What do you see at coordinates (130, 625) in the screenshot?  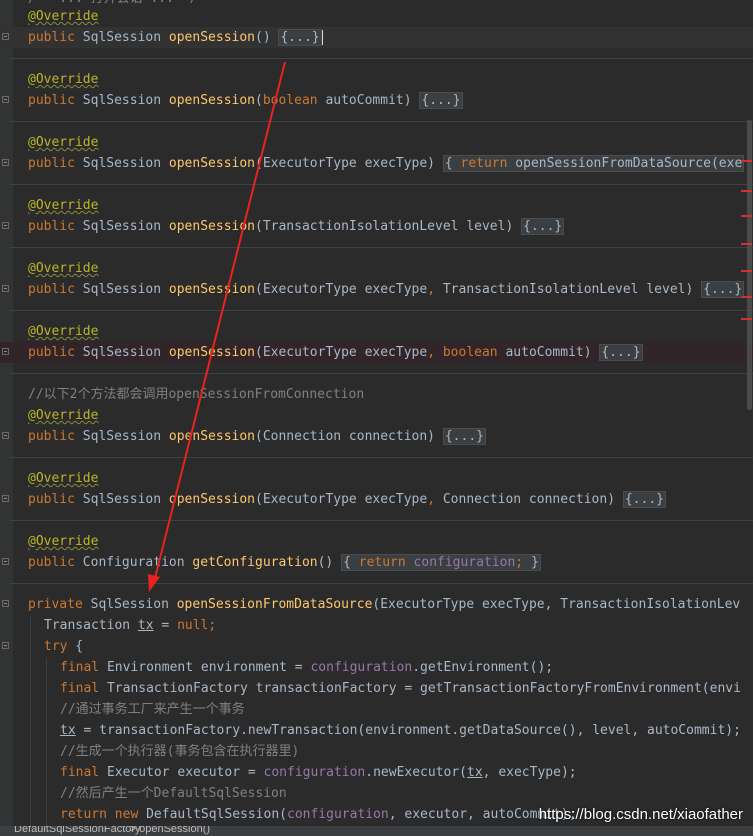 I see `code-line: Transaction tx = null;` at bounding box center [130, 625].